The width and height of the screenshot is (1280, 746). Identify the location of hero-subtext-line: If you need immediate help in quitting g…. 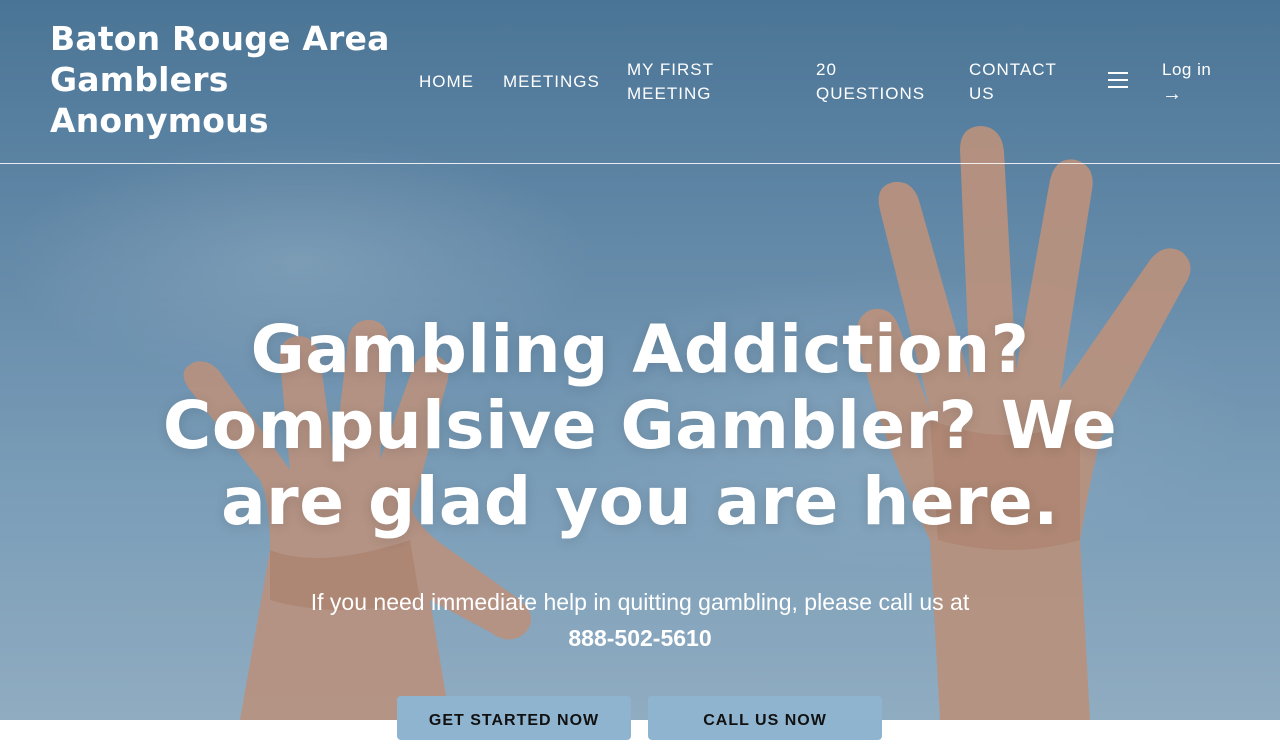
(640, 602).